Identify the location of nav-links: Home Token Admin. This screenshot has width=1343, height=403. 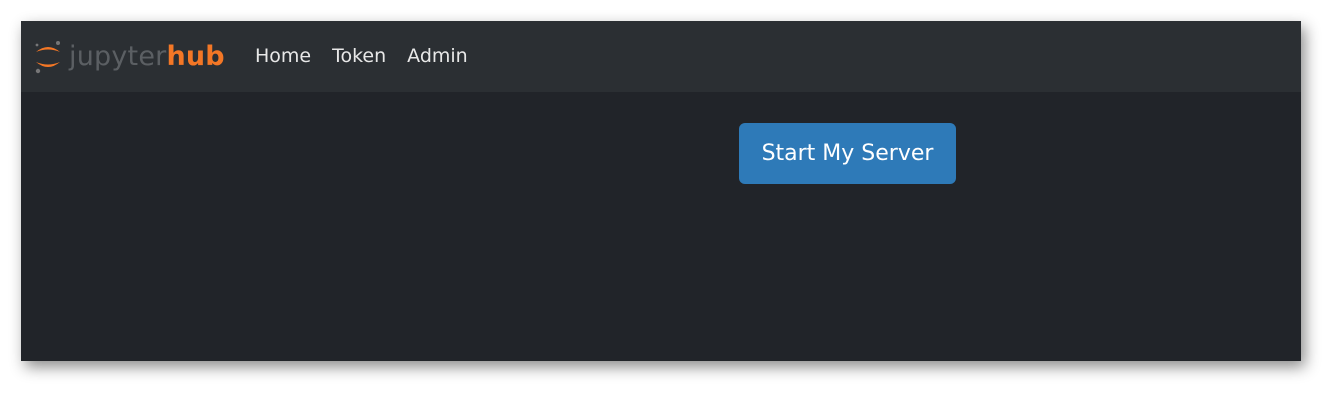
(372, 56).